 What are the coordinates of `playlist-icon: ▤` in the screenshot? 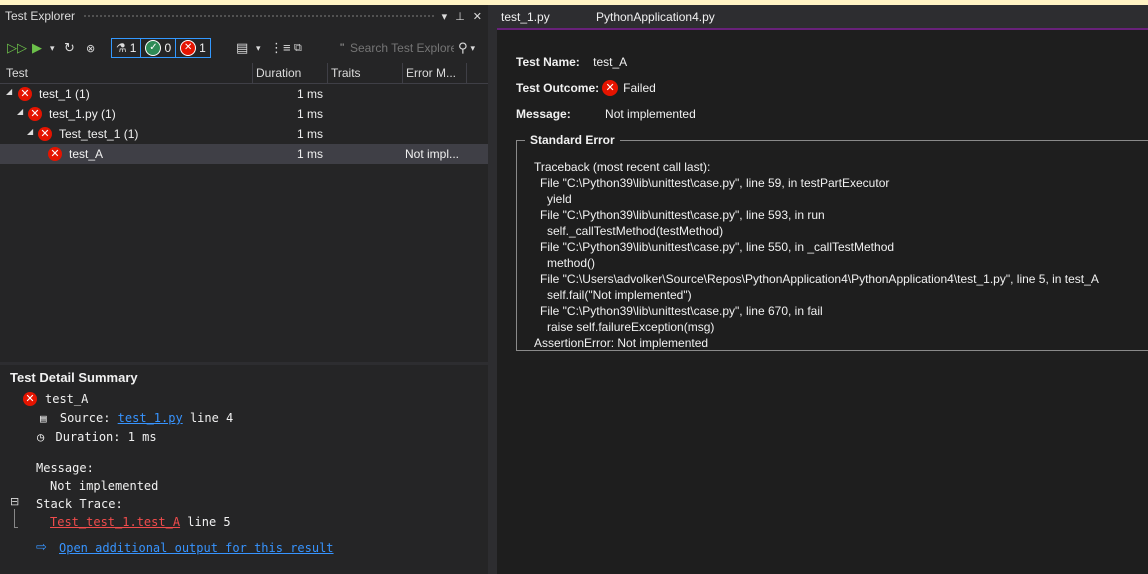 It's located at (242, 48).